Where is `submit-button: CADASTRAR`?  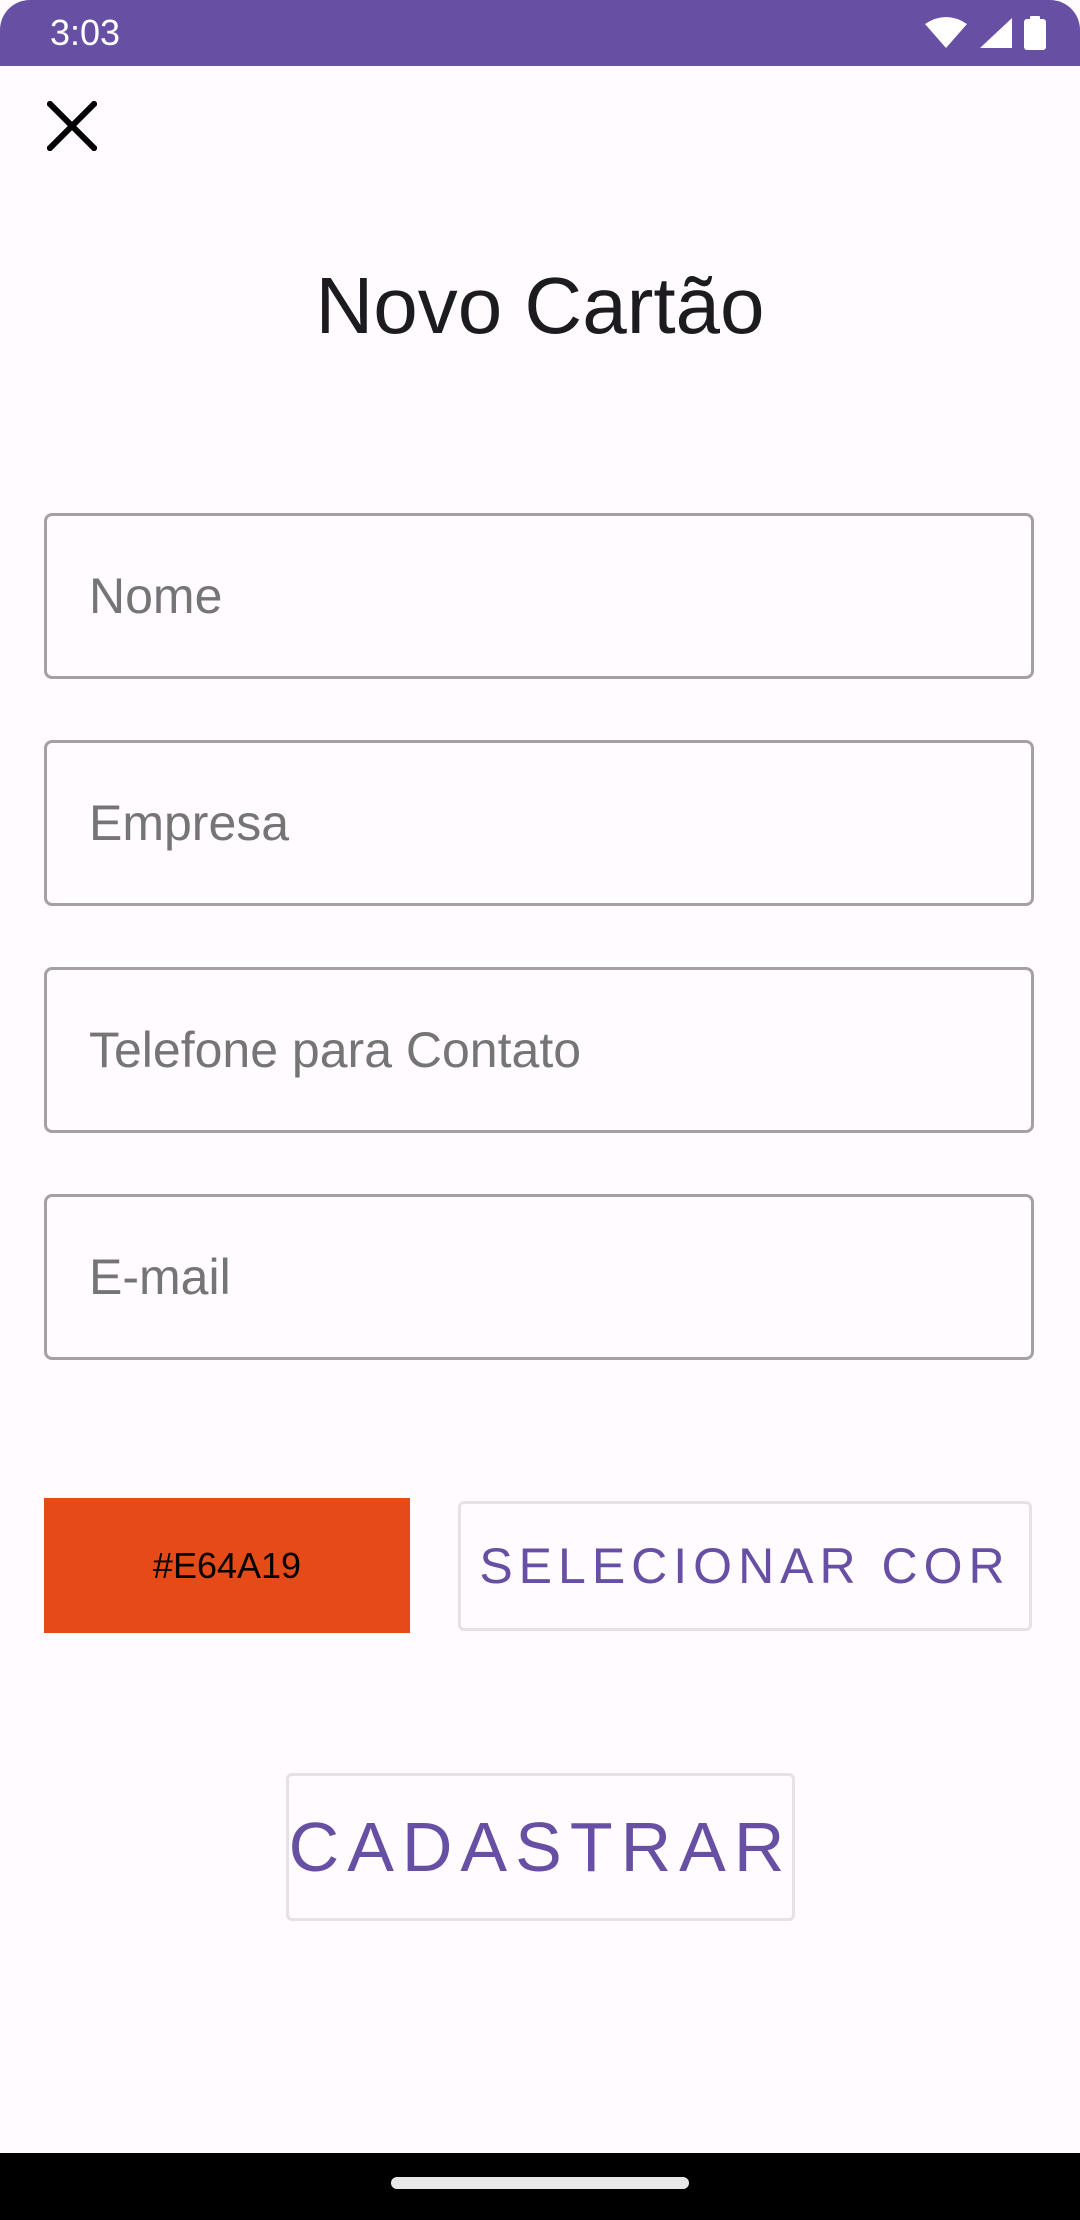 submit-button: CADASTRAR is located at coordinates (540, 1847).